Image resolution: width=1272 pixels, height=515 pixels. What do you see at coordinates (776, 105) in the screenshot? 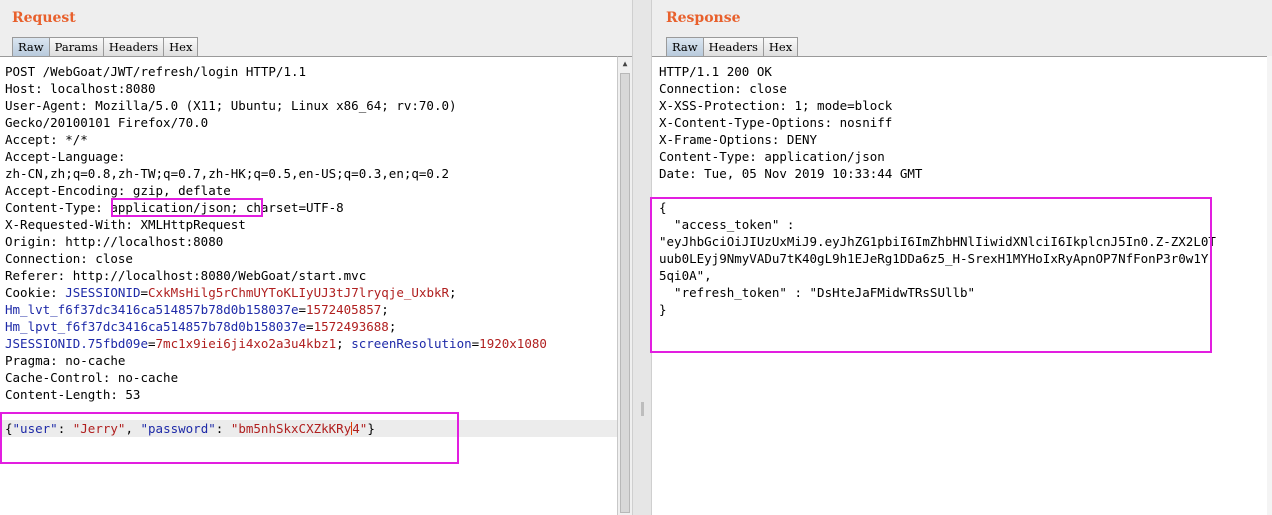
I see `response-line: X-XSS-Protection: 1; mode=block` at bounding box center [776, 105].